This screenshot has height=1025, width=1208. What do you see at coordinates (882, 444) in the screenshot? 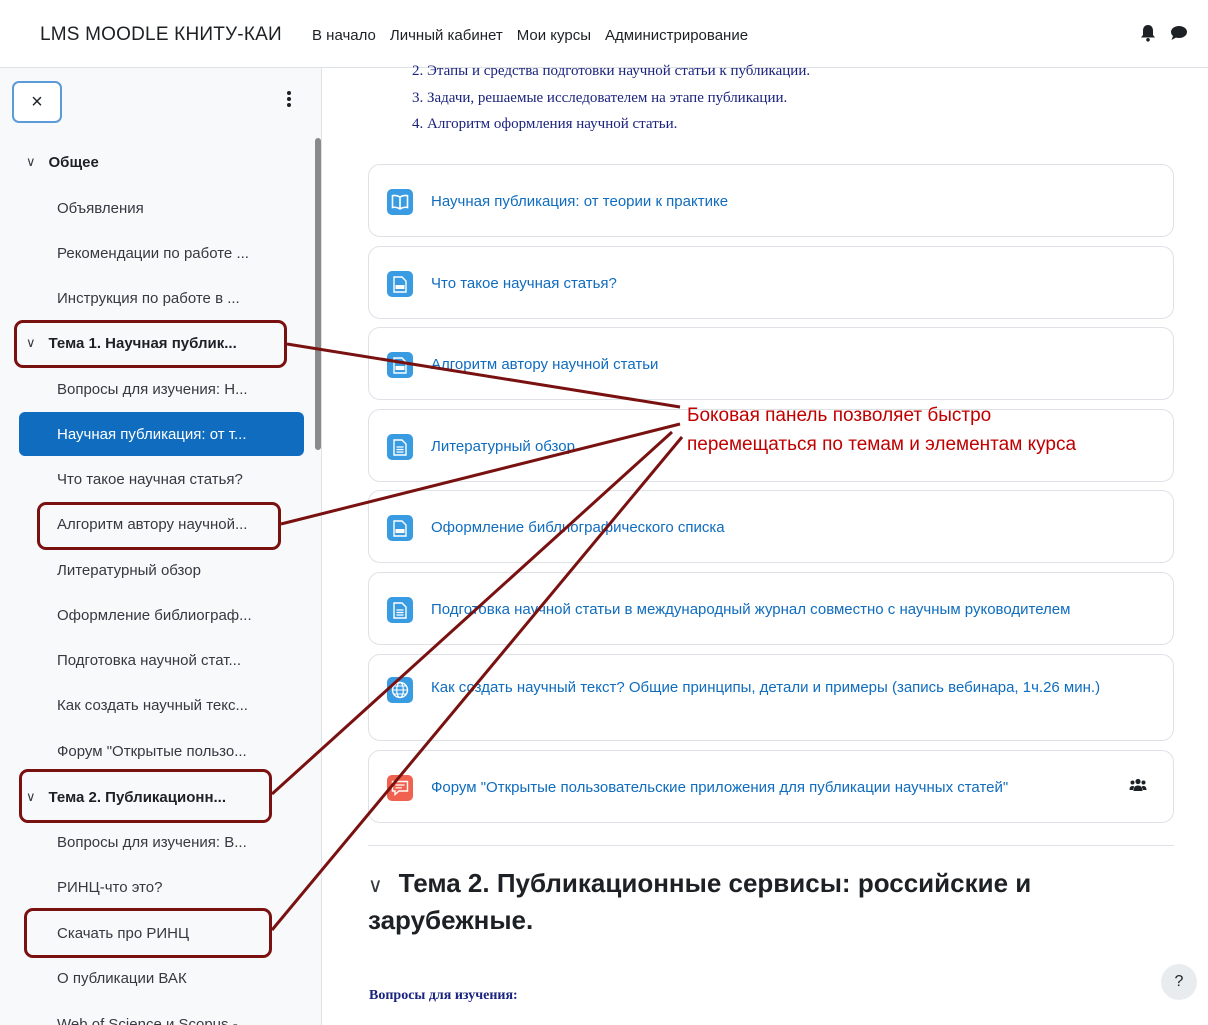
I see `callout-line-2: перемещаться по темам и элементам курса` at bounding box center [882, 444].